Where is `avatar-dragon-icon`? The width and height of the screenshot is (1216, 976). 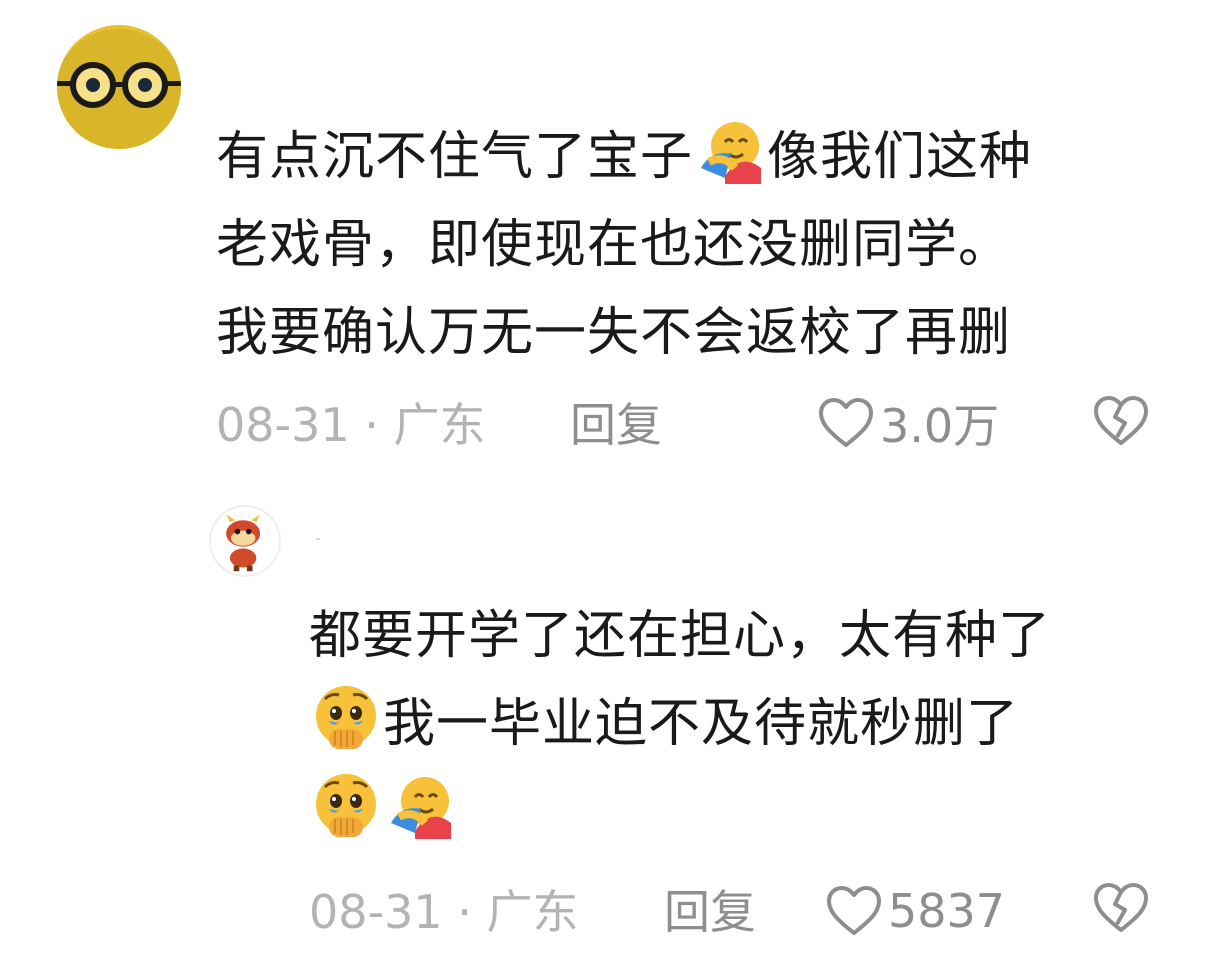 avatar-dragon-icon is located at coordinates (245, 541).